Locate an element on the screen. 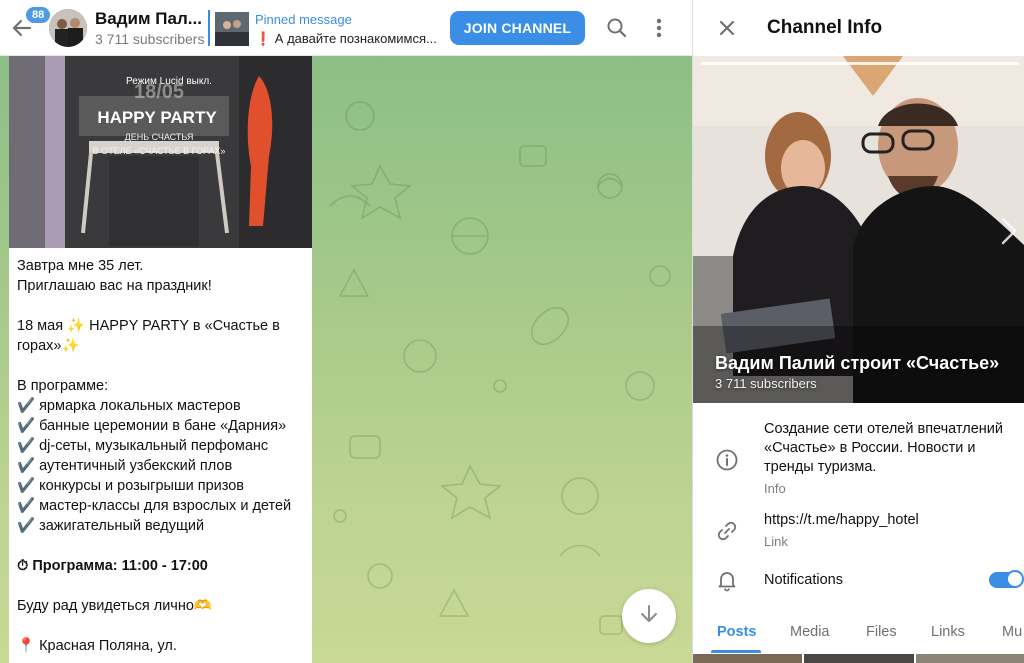  image-headline: HAPPY PARTY is located at coordinates (157, 117).